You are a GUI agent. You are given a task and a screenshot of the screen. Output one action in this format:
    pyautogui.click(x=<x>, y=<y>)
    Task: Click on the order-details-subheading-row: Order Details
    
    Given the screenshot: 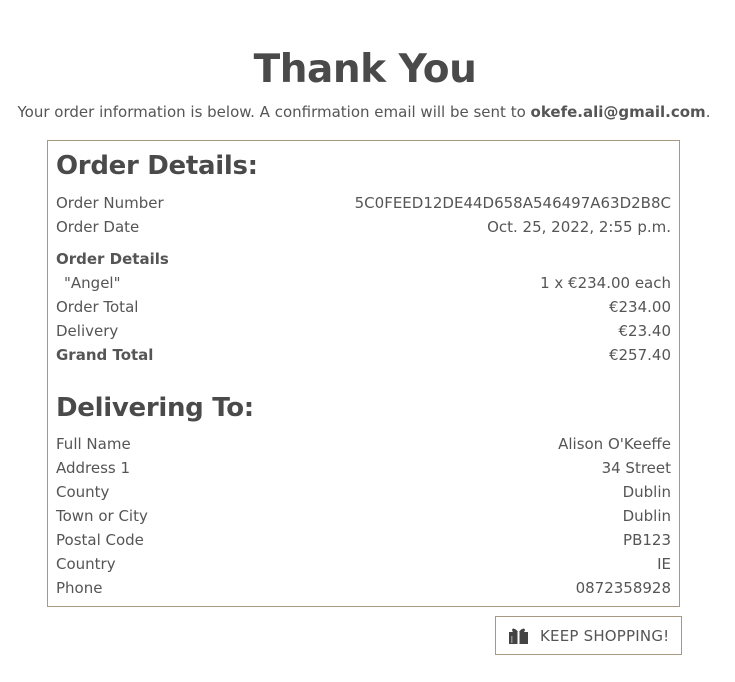 What is the action you would take?
    pyautogui.click(x=363, y=259)
    